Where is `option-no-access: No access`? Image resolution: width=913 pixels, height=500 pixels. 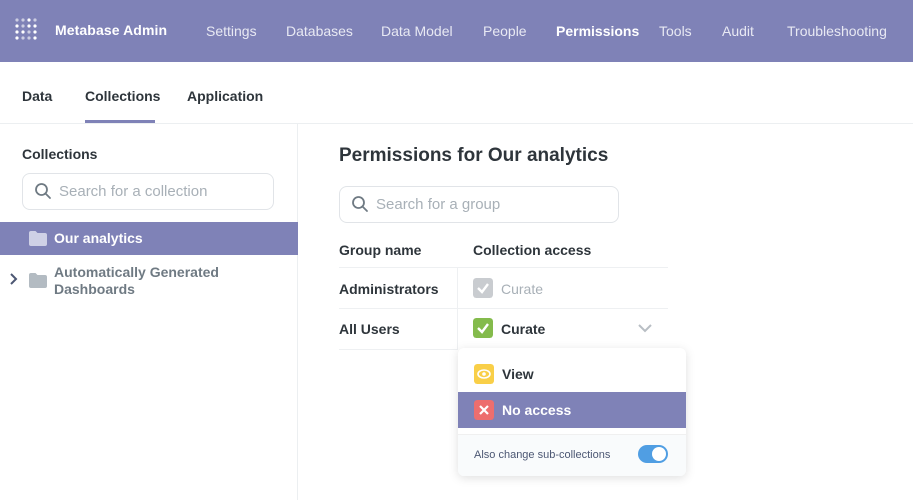
option-no-access: No access is located at coordinates (572, 410).